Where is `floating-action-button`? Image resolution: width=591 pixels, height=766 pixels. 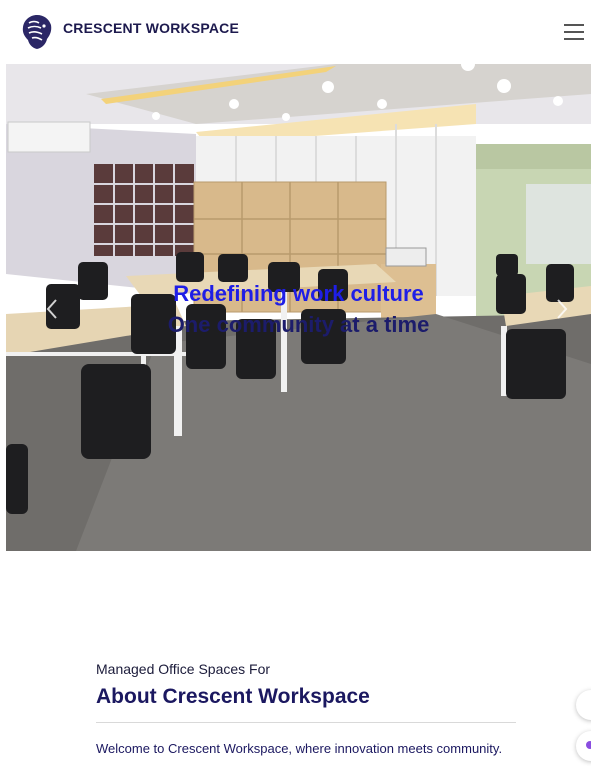 floating-action-button is located at coordinates (583, 705).